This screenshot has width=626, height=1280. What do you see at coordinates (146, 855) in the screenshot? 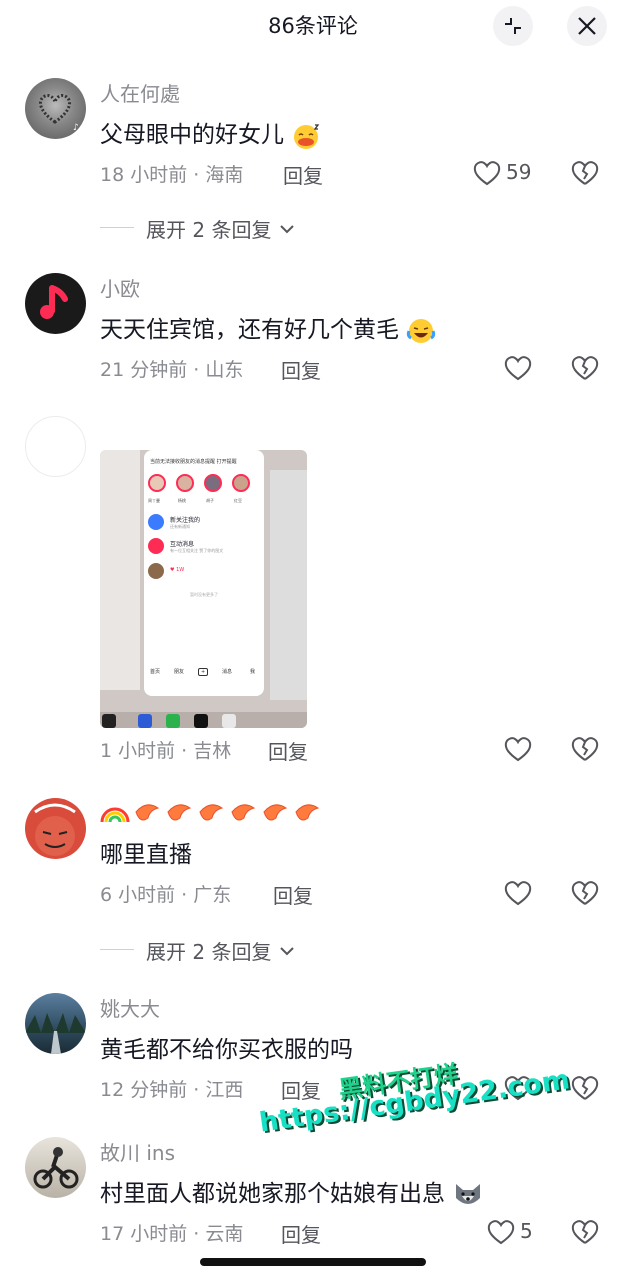
I see `comment-text: 哪里直播` at bounding box center [146, 855].